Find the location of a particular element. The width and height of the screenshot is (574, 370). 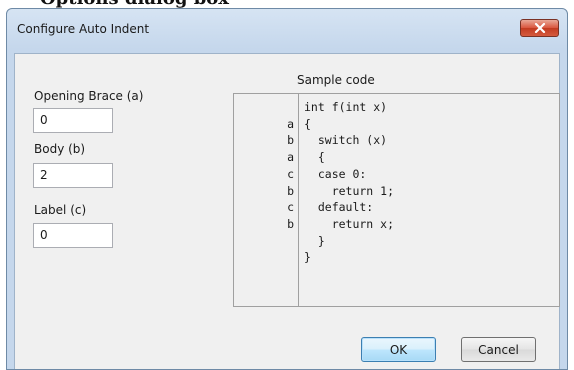

code-line: return 1; is located at coordinates (349, 190).